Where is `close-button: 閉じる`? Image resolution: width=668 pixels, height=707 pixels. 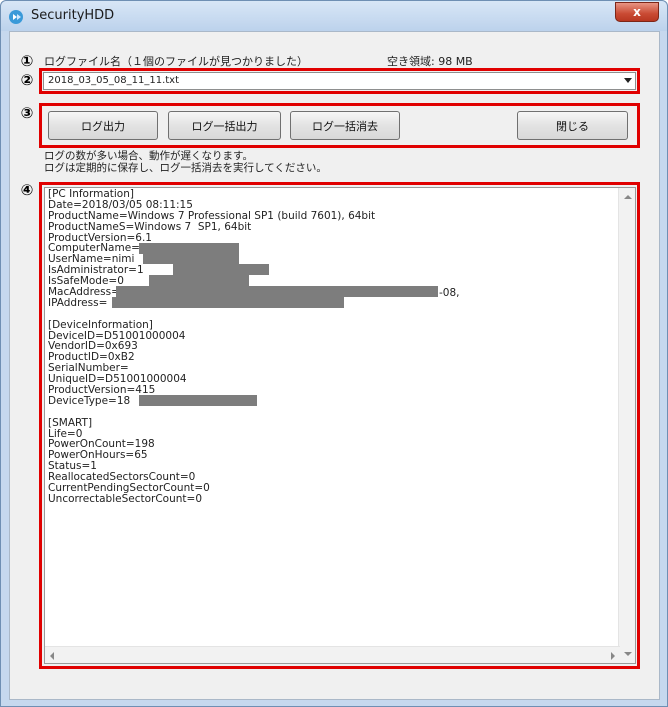
close-button: 閉じる is located at coordinates (572, 125).